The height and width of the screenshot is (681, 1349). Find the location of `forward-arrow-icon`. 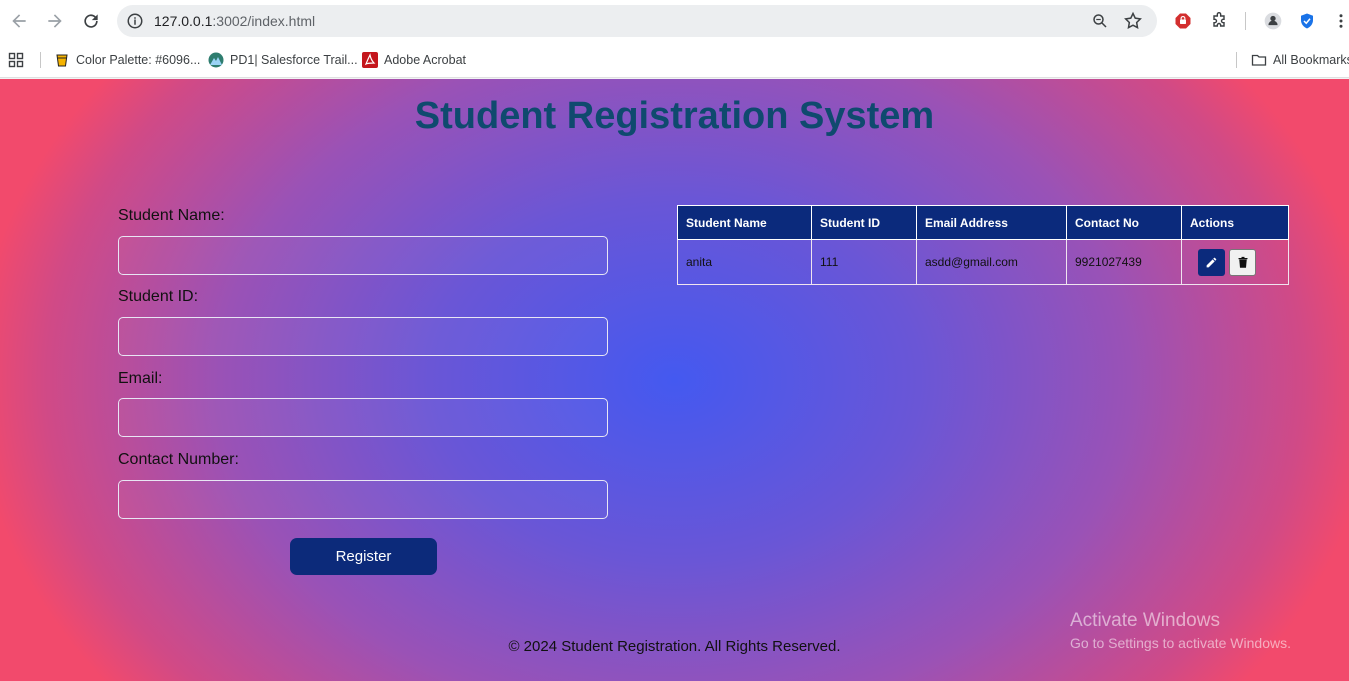

forward-arrow-icon is located at coordinates (55, 21).